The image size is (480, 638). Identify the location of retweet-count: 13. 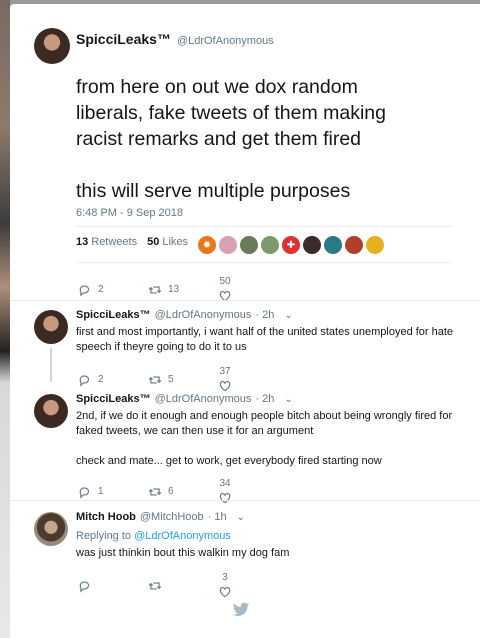
(174, 289).